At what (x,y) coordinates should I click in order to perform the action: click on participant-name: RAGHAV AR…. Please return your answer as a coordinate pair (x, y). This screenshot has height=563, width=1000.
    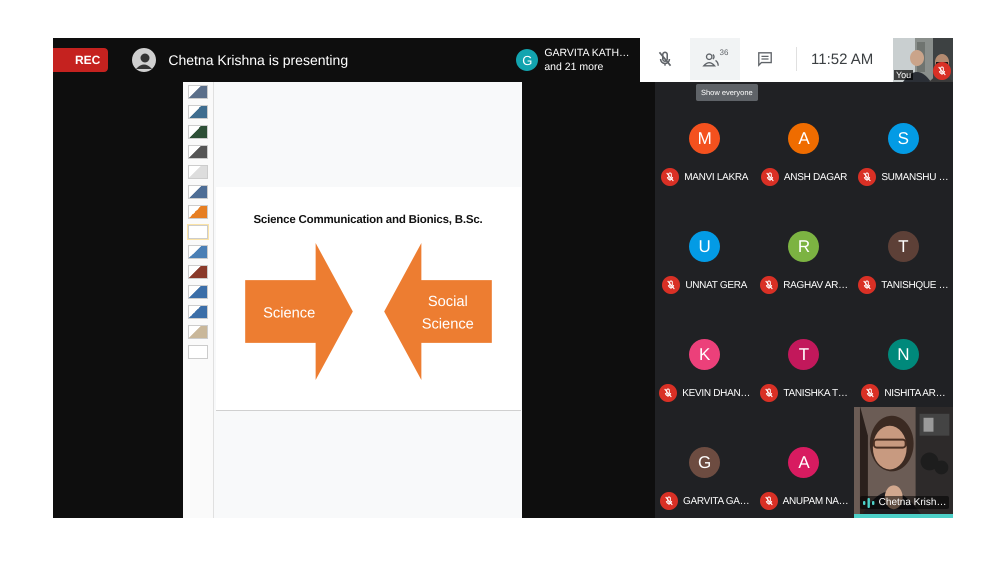
    Looking at the image, I should click on (815, 285).